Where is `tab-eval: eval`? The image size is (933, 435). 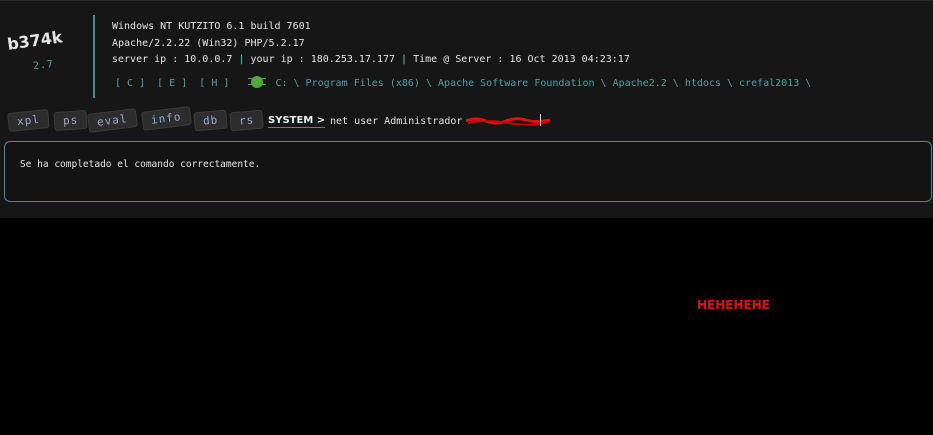
tab-eval: eval is located at coordinates (112, 120).